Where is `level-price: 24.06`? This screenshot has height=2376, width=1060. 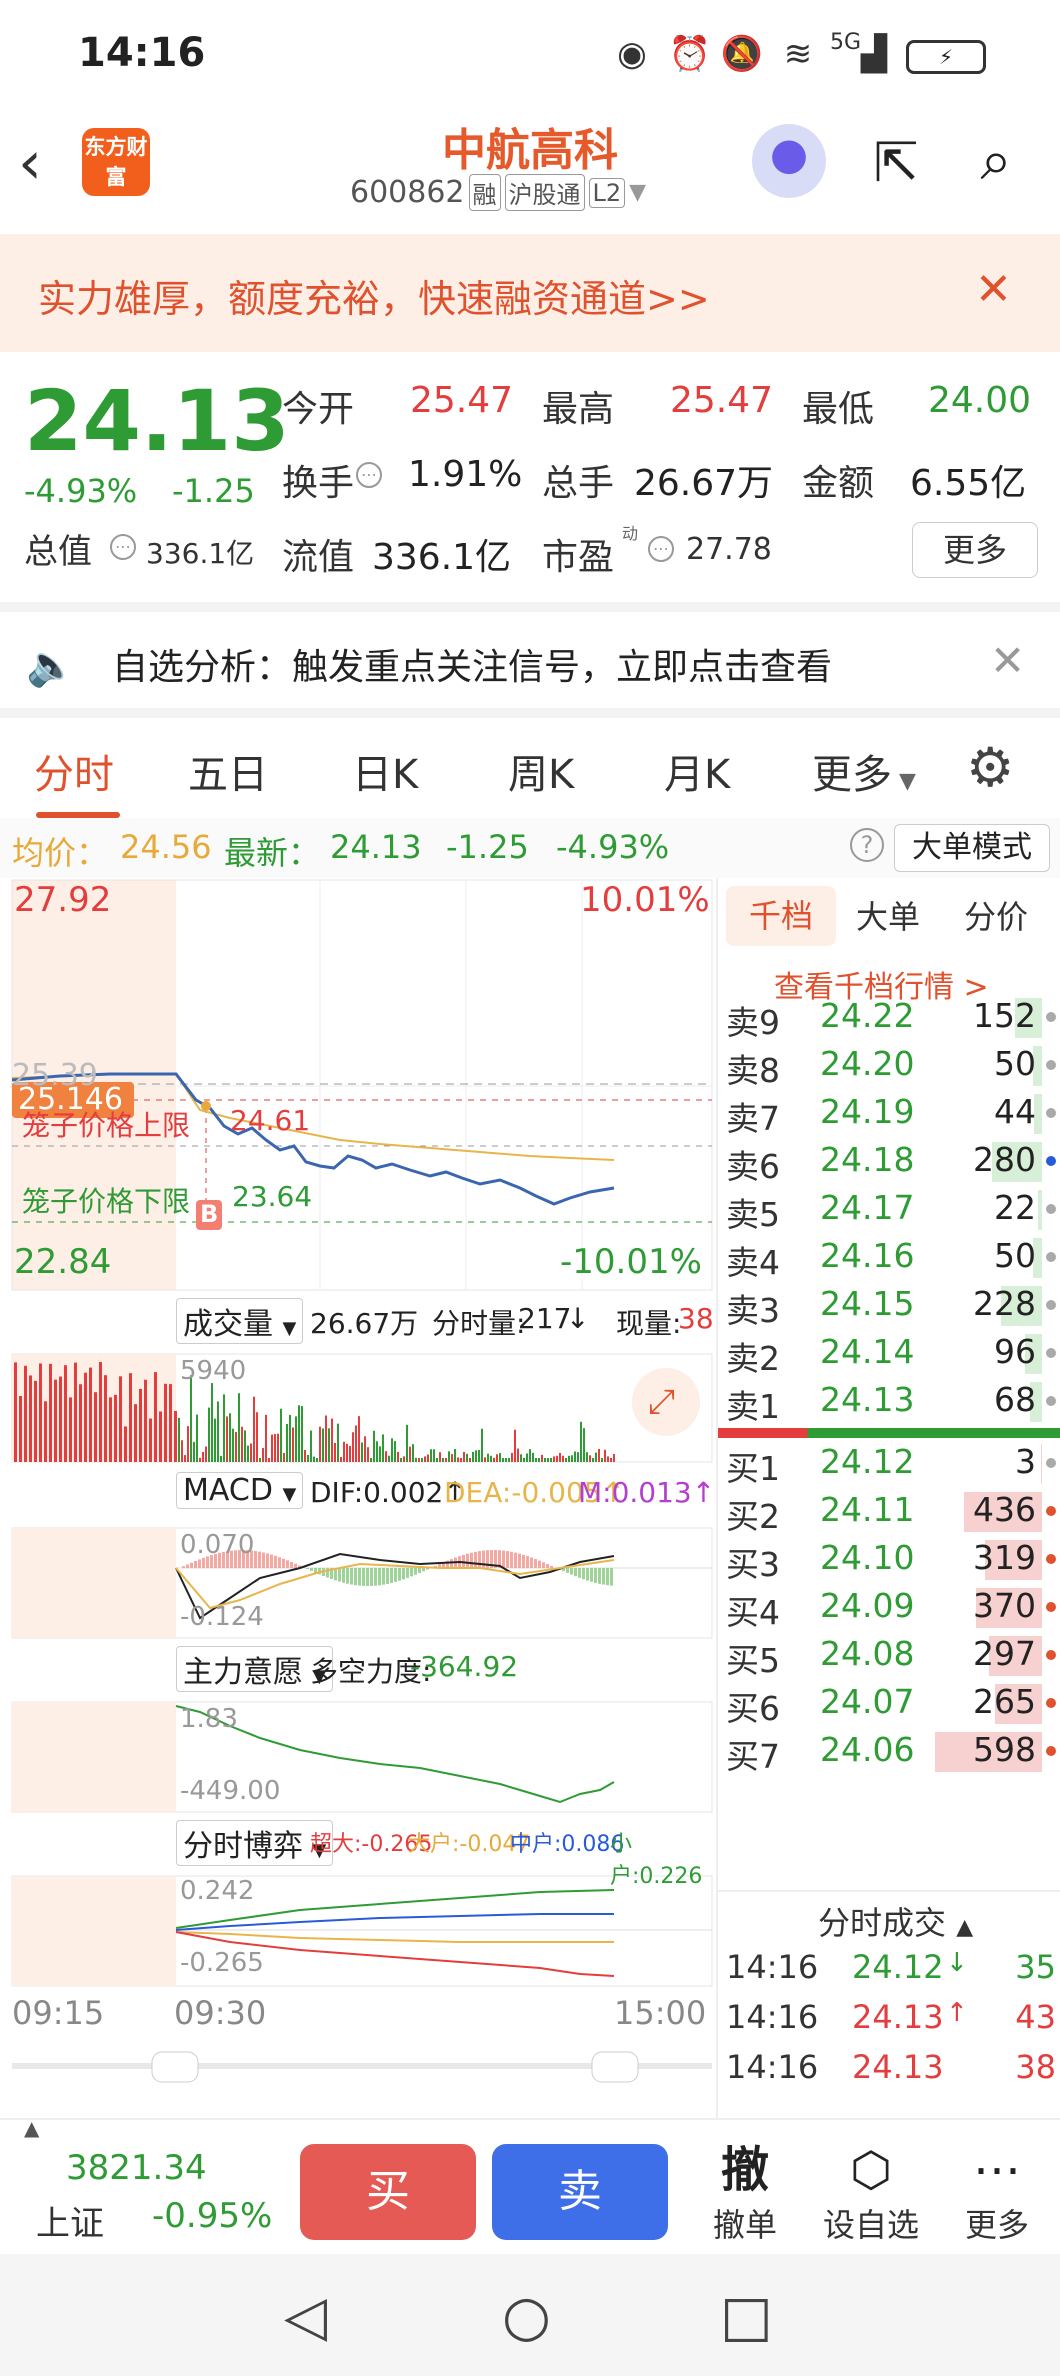
level-price: 24.06 is located at coordinates (867, 1749).